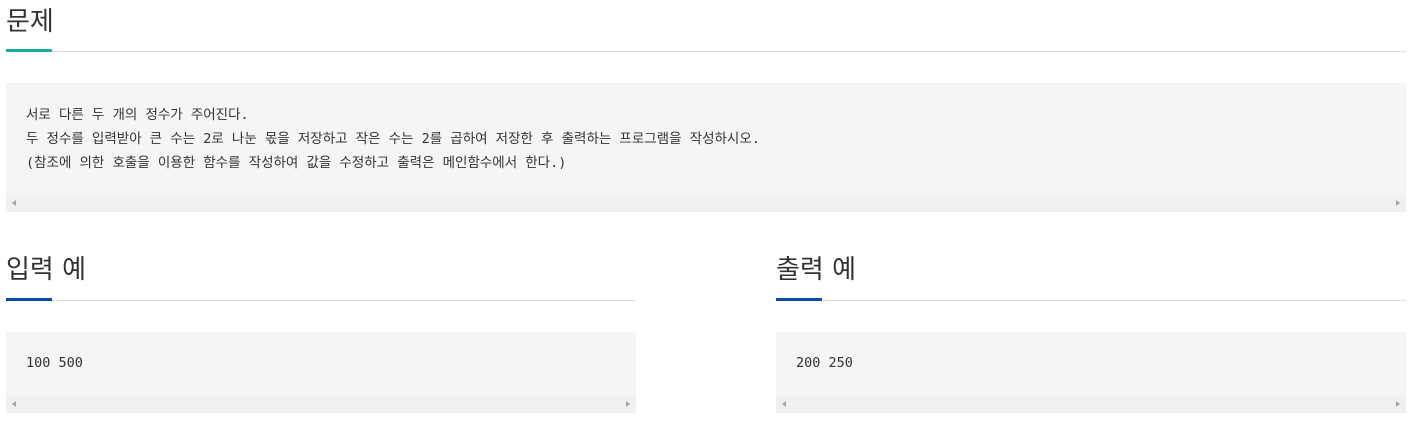 The width and height of the screenshot is (1415, 423). Describe the element at coordinates (321, 277) in the screenshot. I see `input-example-heading: 입력 예` at that location.